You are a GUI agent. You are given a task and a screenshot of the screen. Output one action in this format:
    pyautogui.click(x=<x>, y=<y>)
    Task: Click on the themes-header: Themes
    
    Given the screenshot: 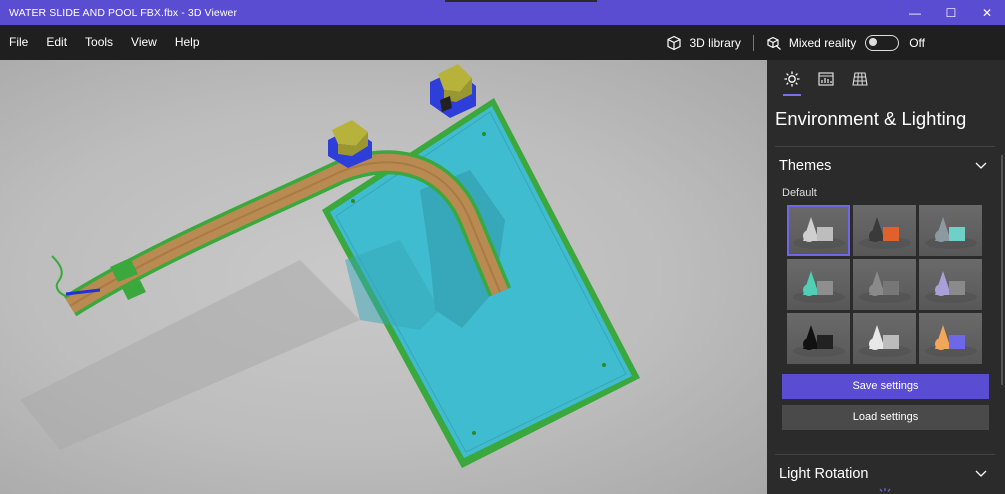 What is the action you would take?
    pyautogui.click(x=886, y=166)
    